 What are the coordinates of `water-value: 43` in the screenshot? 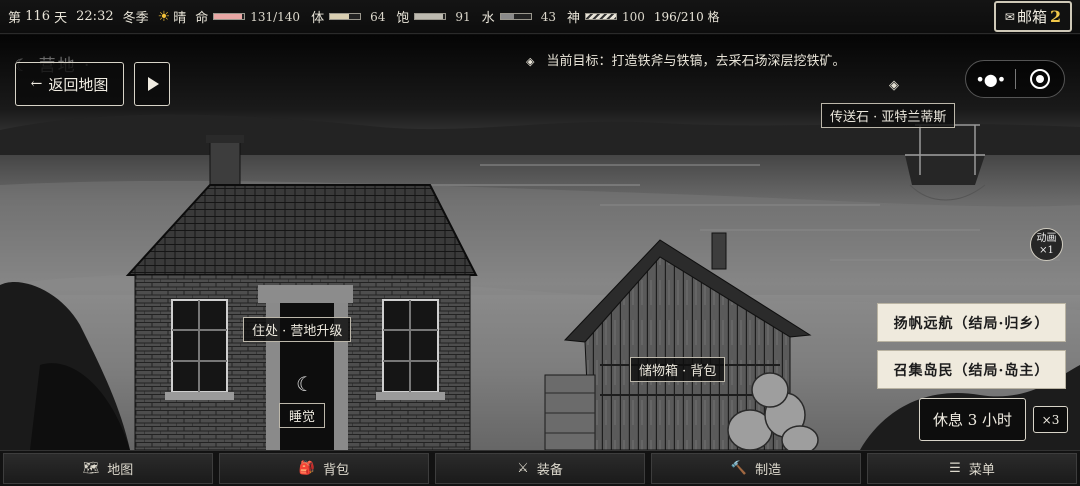 It's located at (548, 16).